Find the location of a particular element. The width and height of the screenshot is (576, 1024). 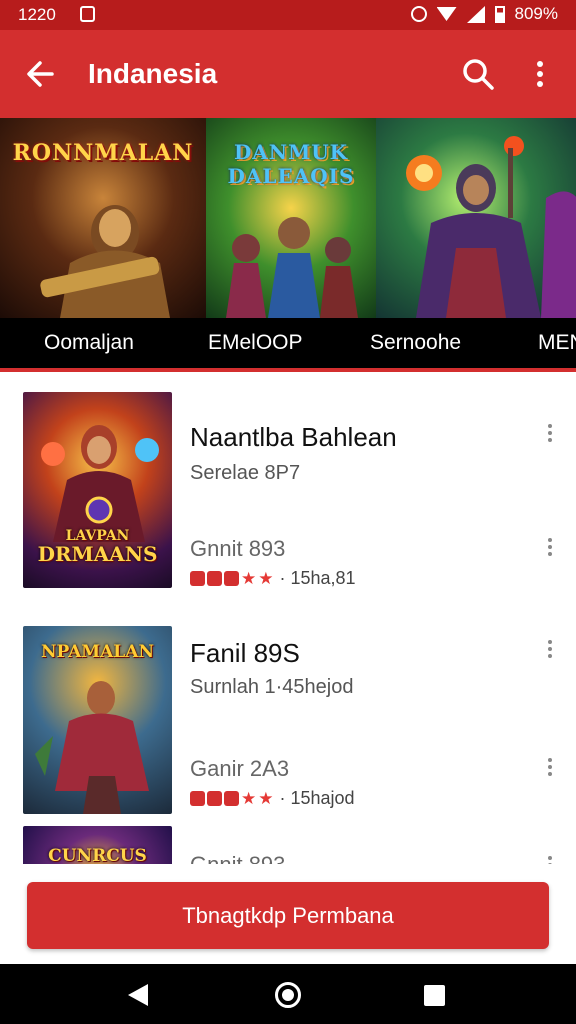

banner-tile-2: DANMUK DALEAQIS is located at coordinates (291, 218).